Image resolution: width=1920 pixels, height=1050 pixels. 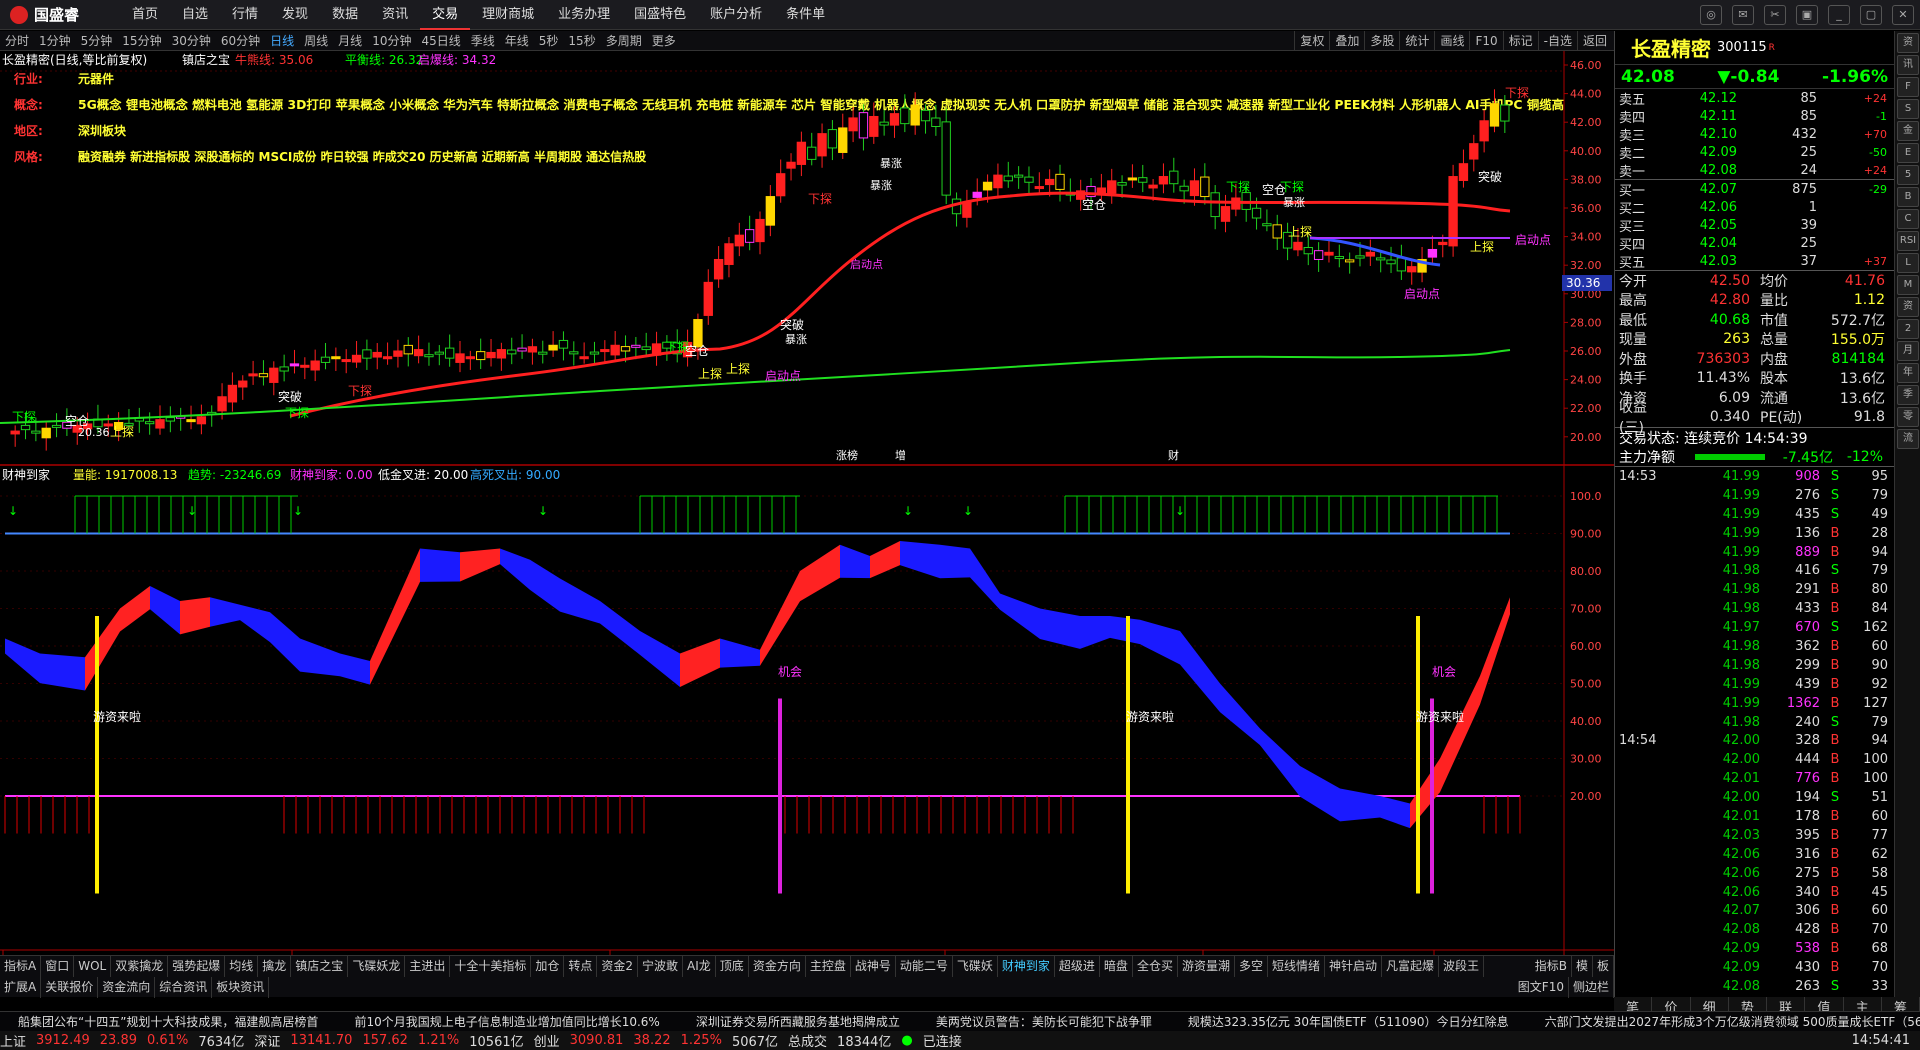 I want to click on indicator-tab: 波段王, so click(x=1462, y=966).